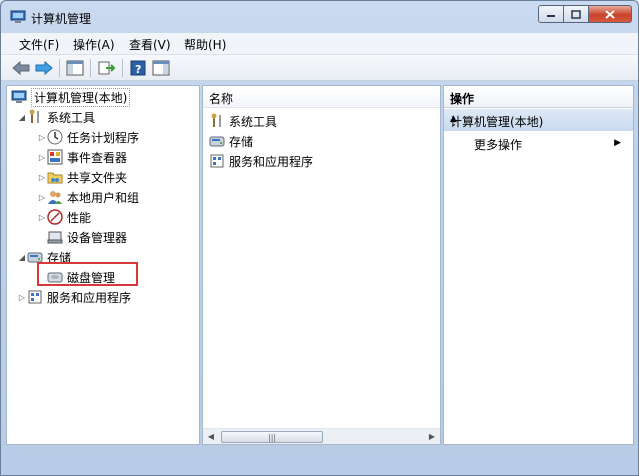  I want to click on close-button, so click(610, 14).